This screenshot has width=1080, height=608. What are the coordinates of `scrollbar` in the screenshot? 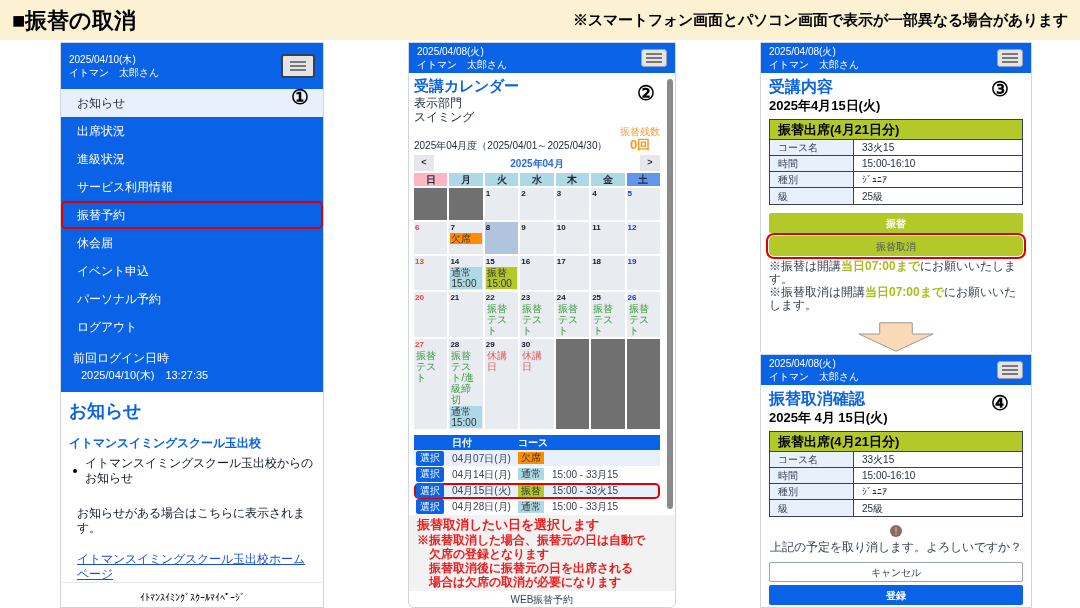 It's located at (670, 294).